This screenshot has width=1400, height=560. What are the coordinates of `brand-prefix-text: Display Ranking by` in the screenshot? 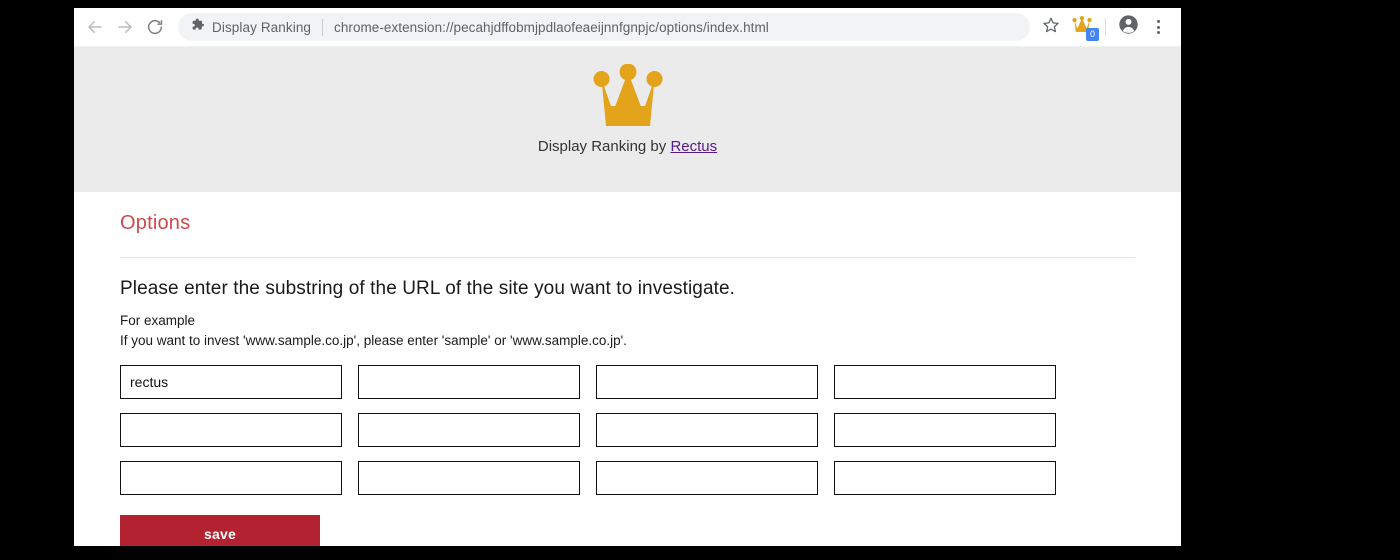 It's located at (604, 146).